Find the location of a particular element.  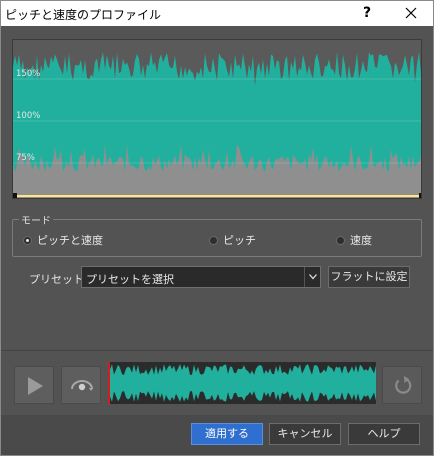

label-100-percent: 100% is located at coordinates (28, 116).